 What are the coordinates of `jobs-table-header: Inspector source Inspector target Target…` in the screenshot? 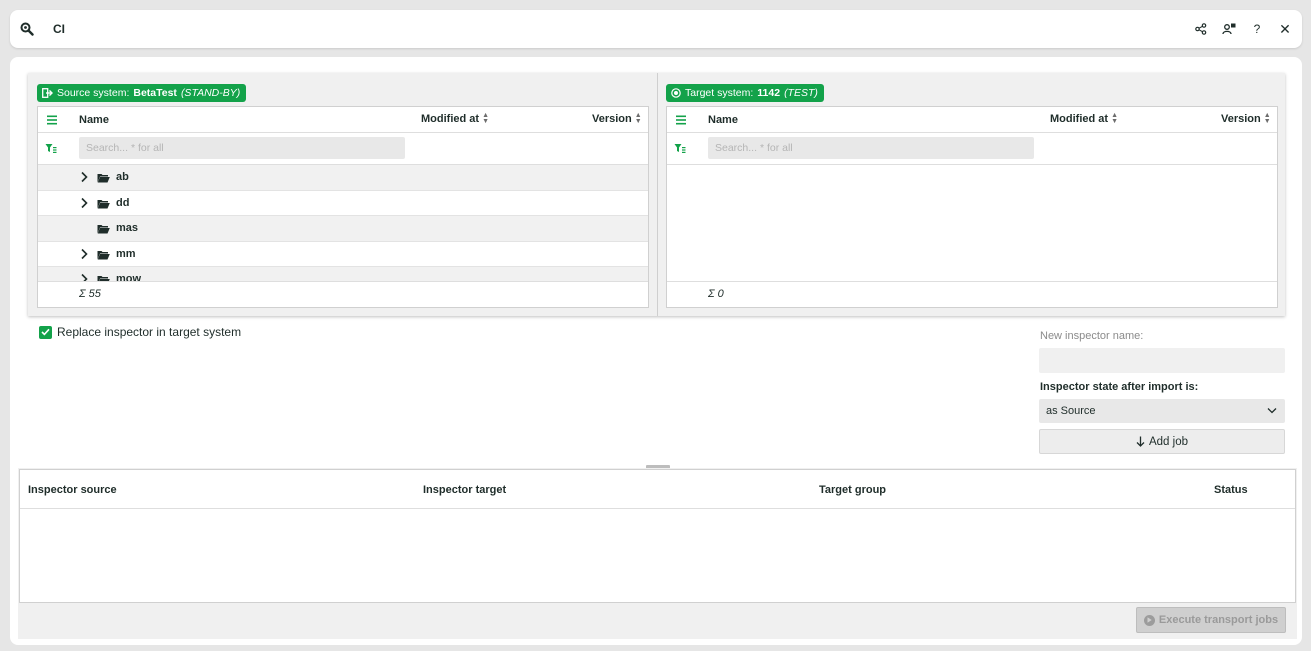 It's located at (657, 489).